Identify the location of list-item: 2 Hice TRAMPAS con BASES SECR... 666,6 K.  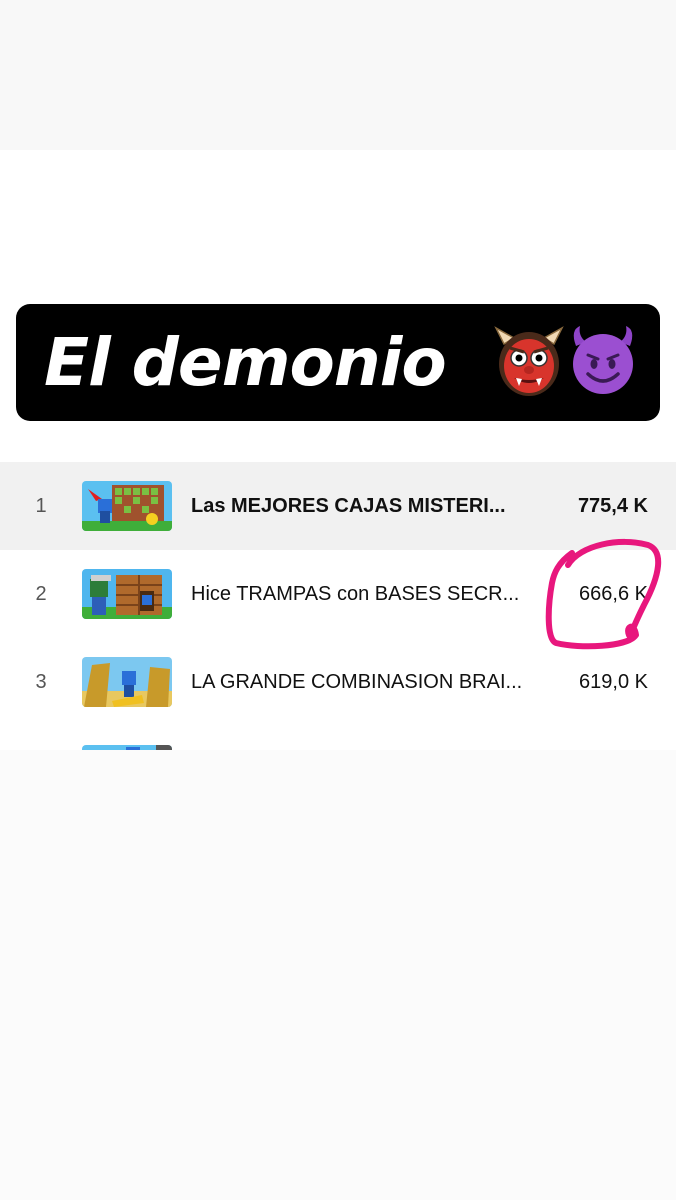
(338, 594).